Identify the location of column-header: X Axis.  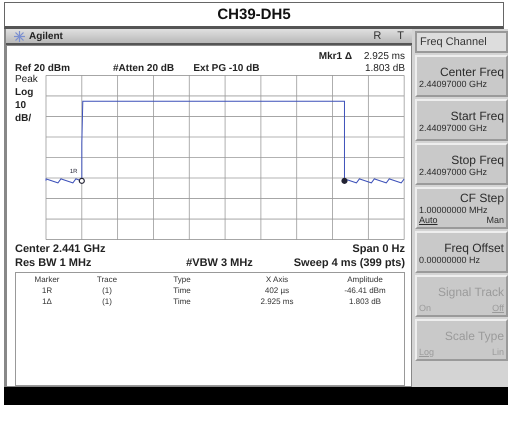
(277, 280).